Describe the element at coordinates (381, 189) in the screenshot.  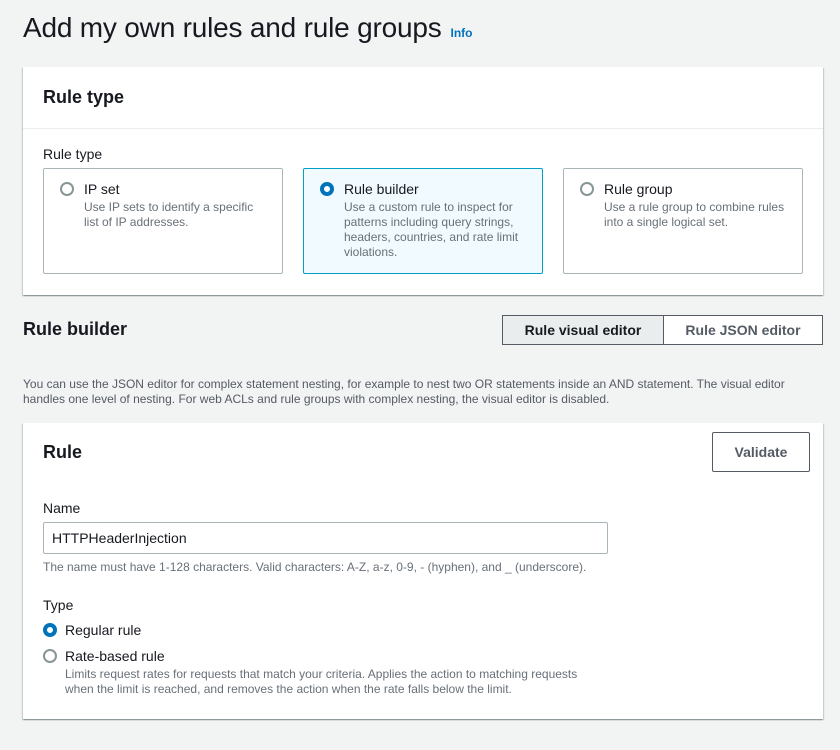
I see `tile-title: Rule builder` at that location.